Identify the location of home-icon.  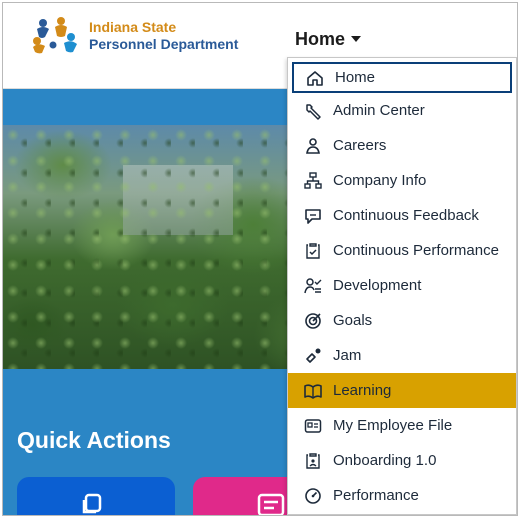
(315, 78).